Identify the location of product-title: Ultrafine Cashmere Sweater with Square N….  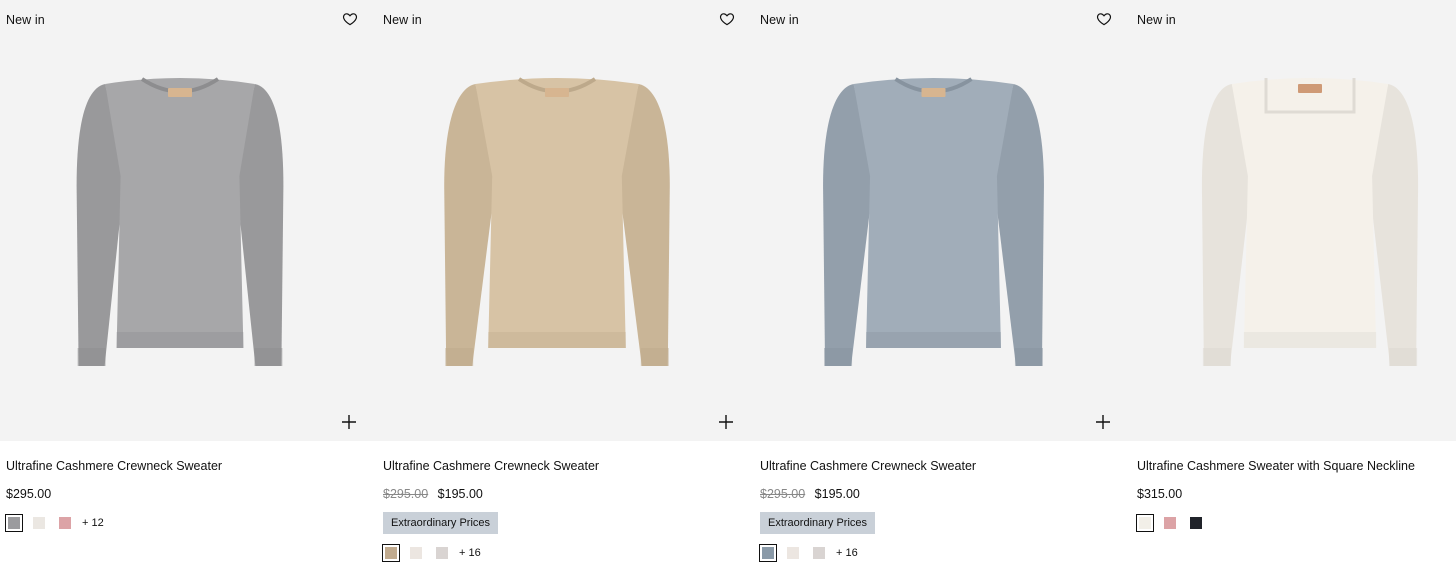
(1276, 466).